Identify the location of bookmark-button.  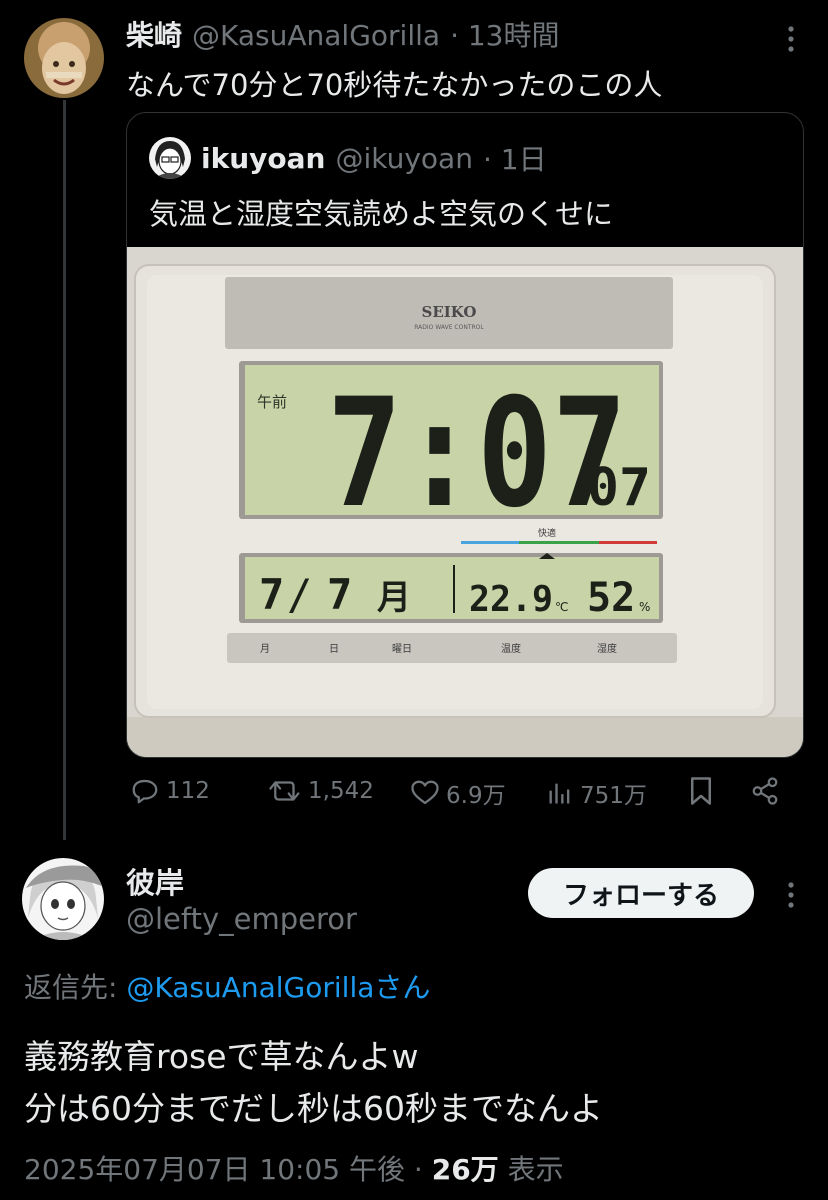
(701, 791).